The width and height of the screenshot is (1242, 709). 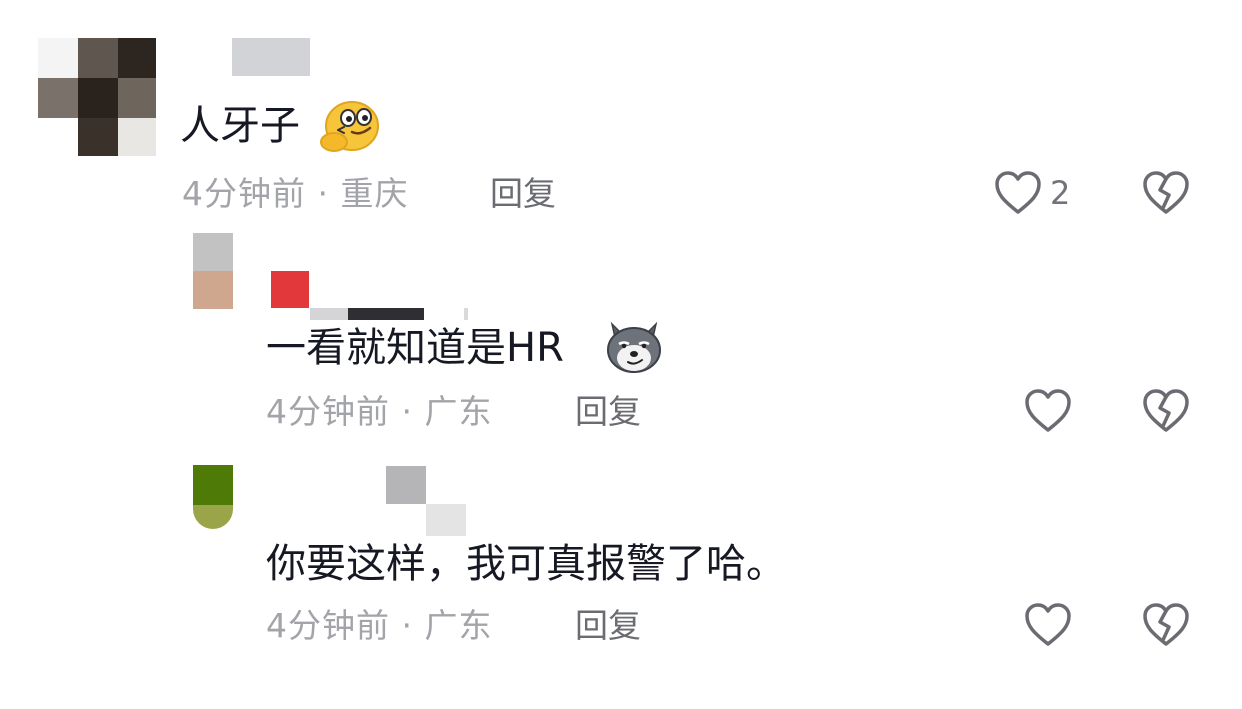 I want to click on comment-text-content: 你要这样，我可真报警了哈。, so click(x=526, y=564).